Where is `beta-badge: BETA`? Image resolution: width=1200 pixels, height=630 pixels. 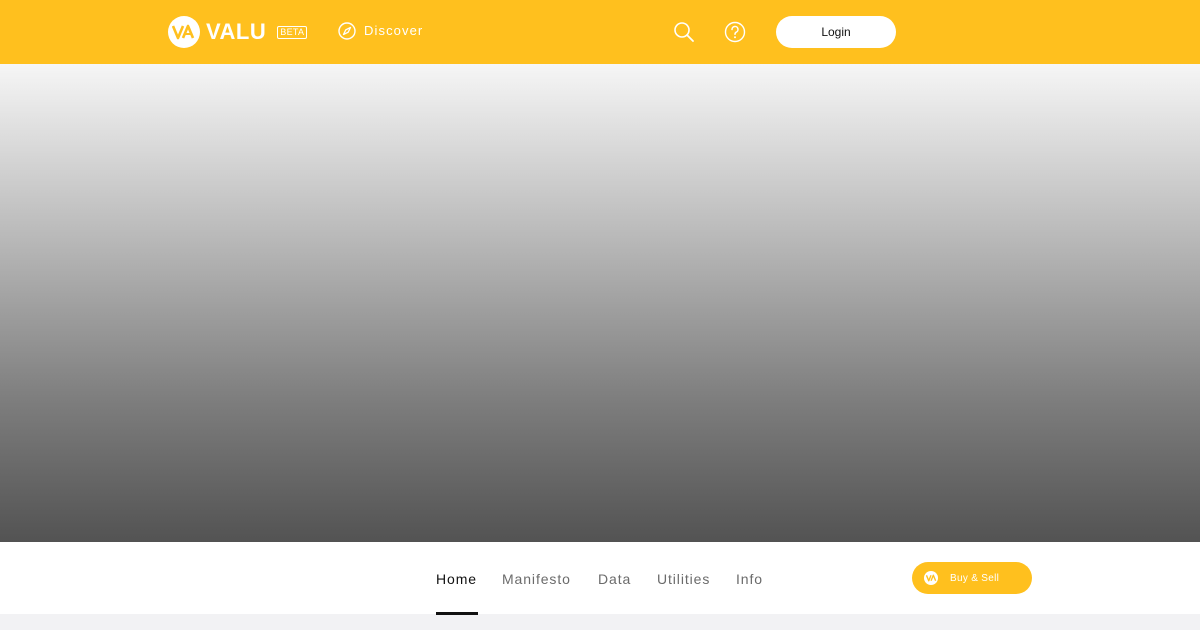 beta-badge: BETA is located at coordinates (292, 32).